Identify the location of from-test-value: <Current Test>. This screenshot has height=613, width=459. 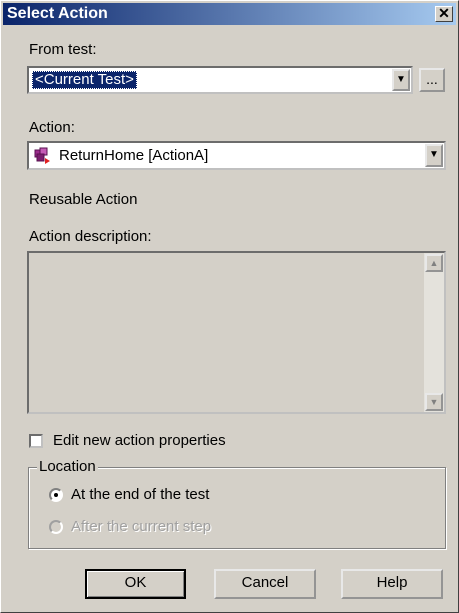
(84, 80).